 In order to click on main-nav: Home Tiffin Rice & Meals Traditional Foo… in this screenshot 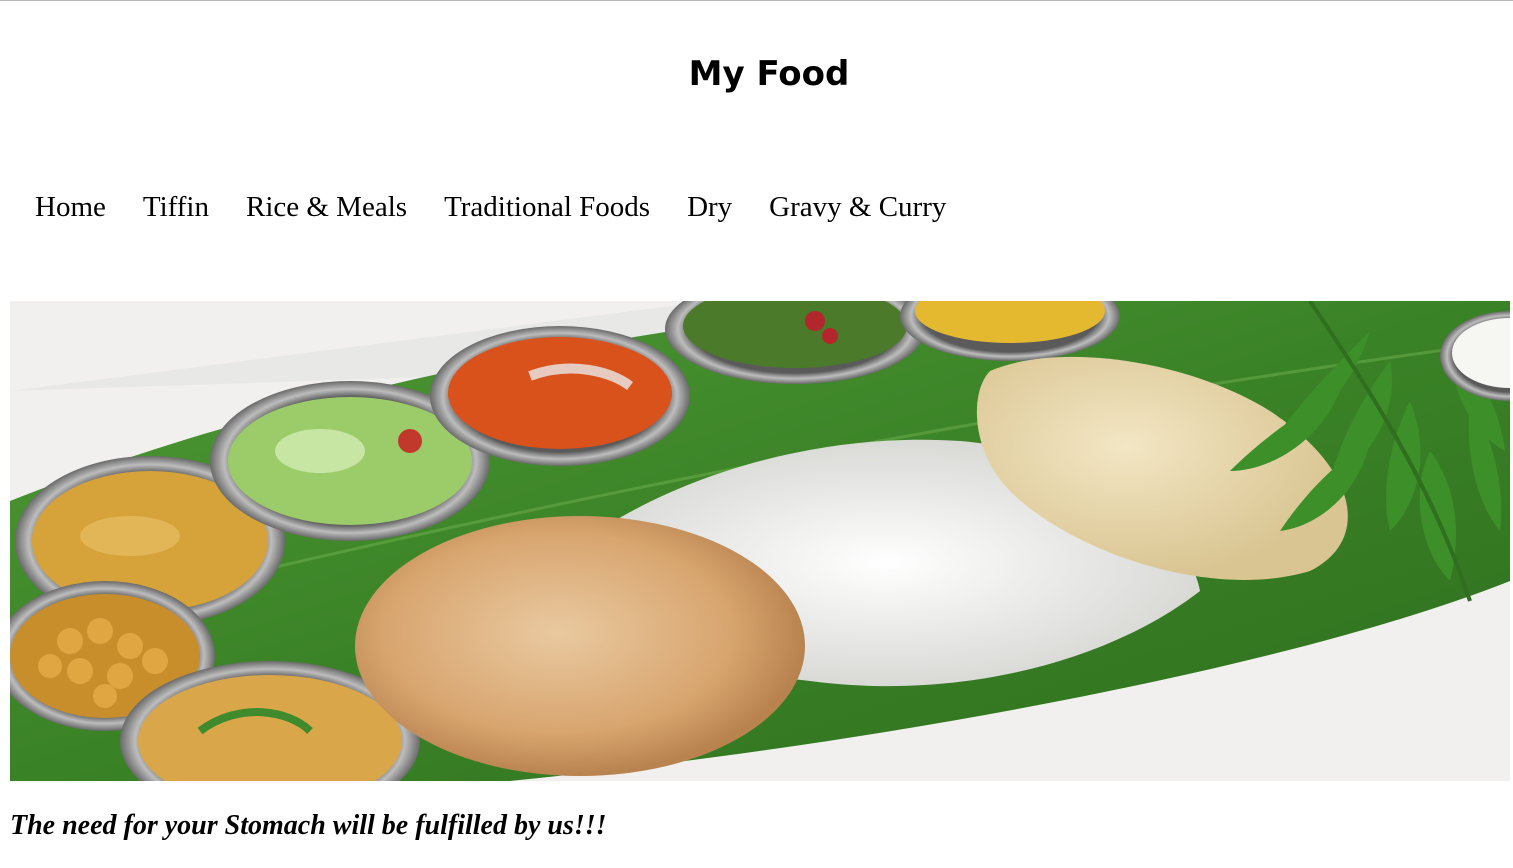, I will do `click(509, 207)`.